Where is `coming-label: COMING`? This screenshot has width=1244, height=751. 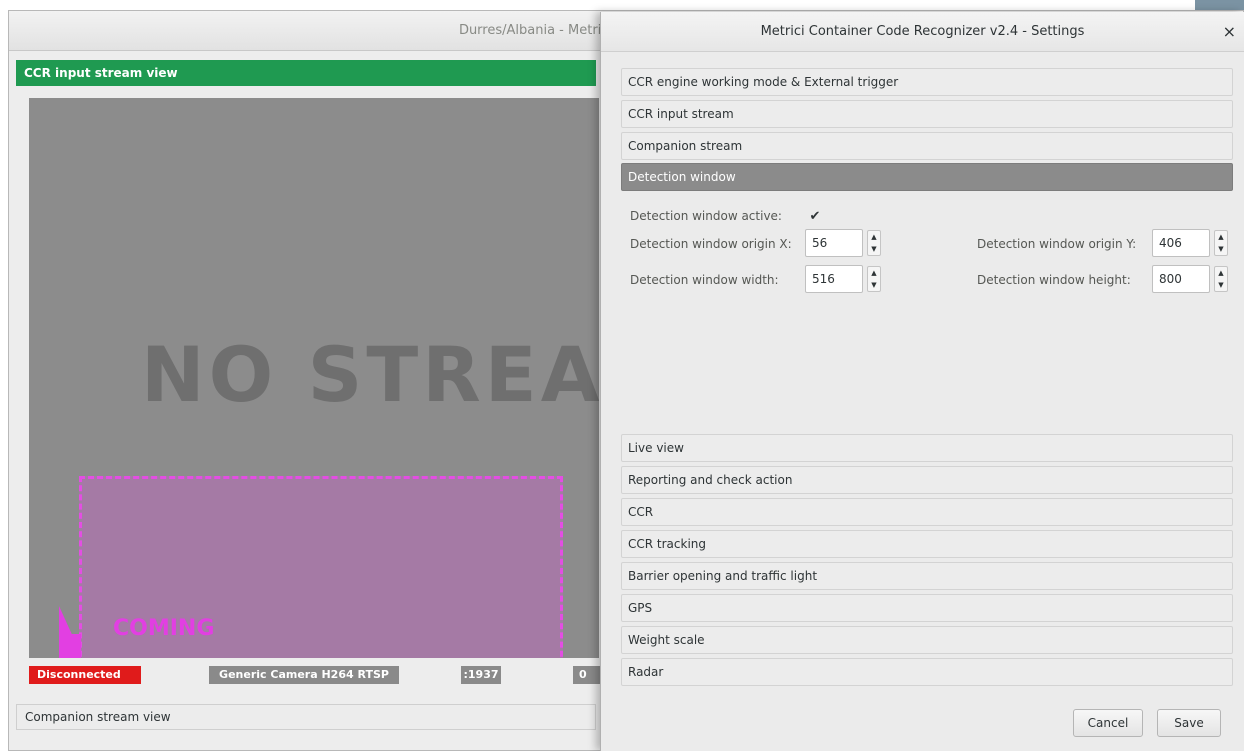
coming-label: COMING is located at coordinates (164, 628).